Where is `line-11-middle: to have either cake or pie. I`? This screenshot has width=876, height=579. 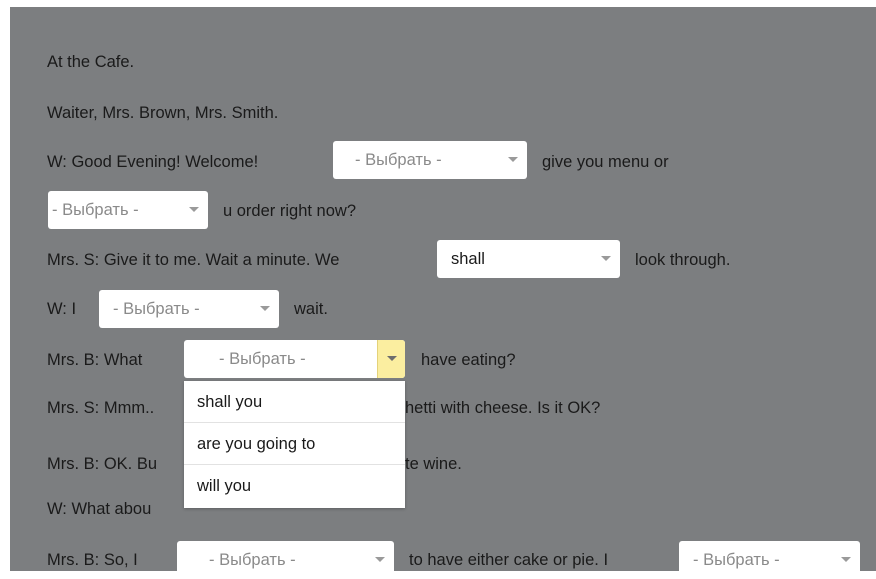 line-11-middle: to have either cake or pie. I is located at coordinates (509, 560).